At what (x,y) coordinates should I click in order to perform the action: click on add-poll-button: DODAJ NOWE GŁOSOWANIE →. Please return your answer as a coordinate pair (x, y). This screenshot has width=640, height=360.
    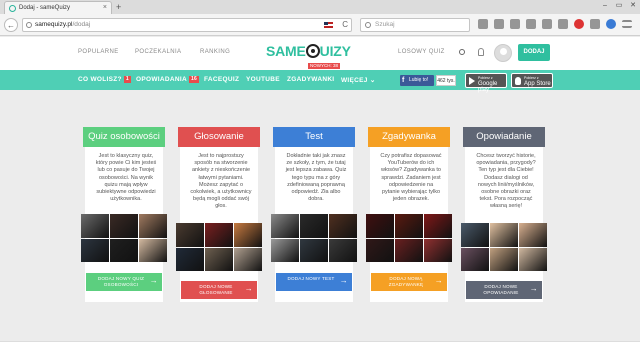
    Looking at the image, I should click on (219, 290).